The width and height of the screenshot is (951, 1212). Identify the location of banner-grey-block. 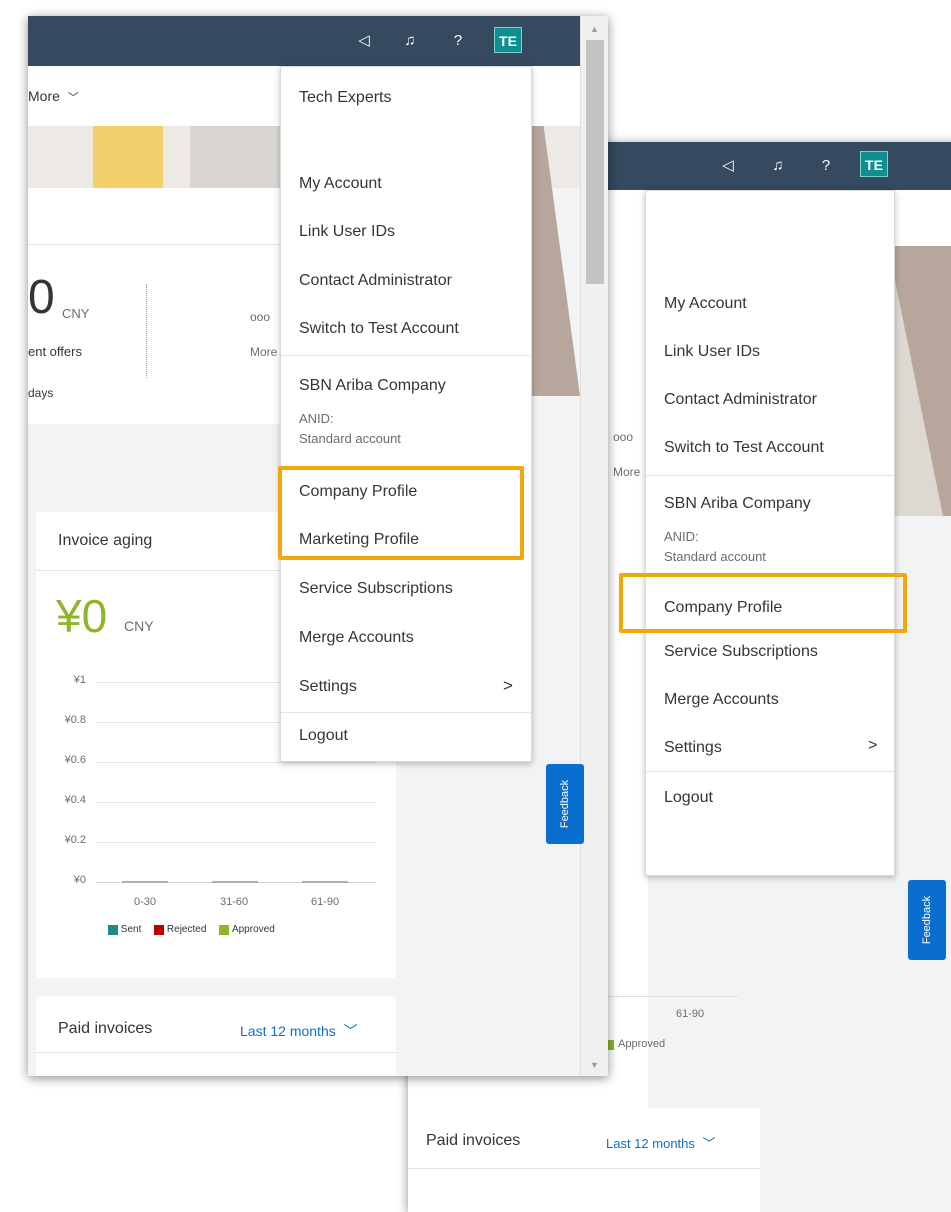
(235, 157).